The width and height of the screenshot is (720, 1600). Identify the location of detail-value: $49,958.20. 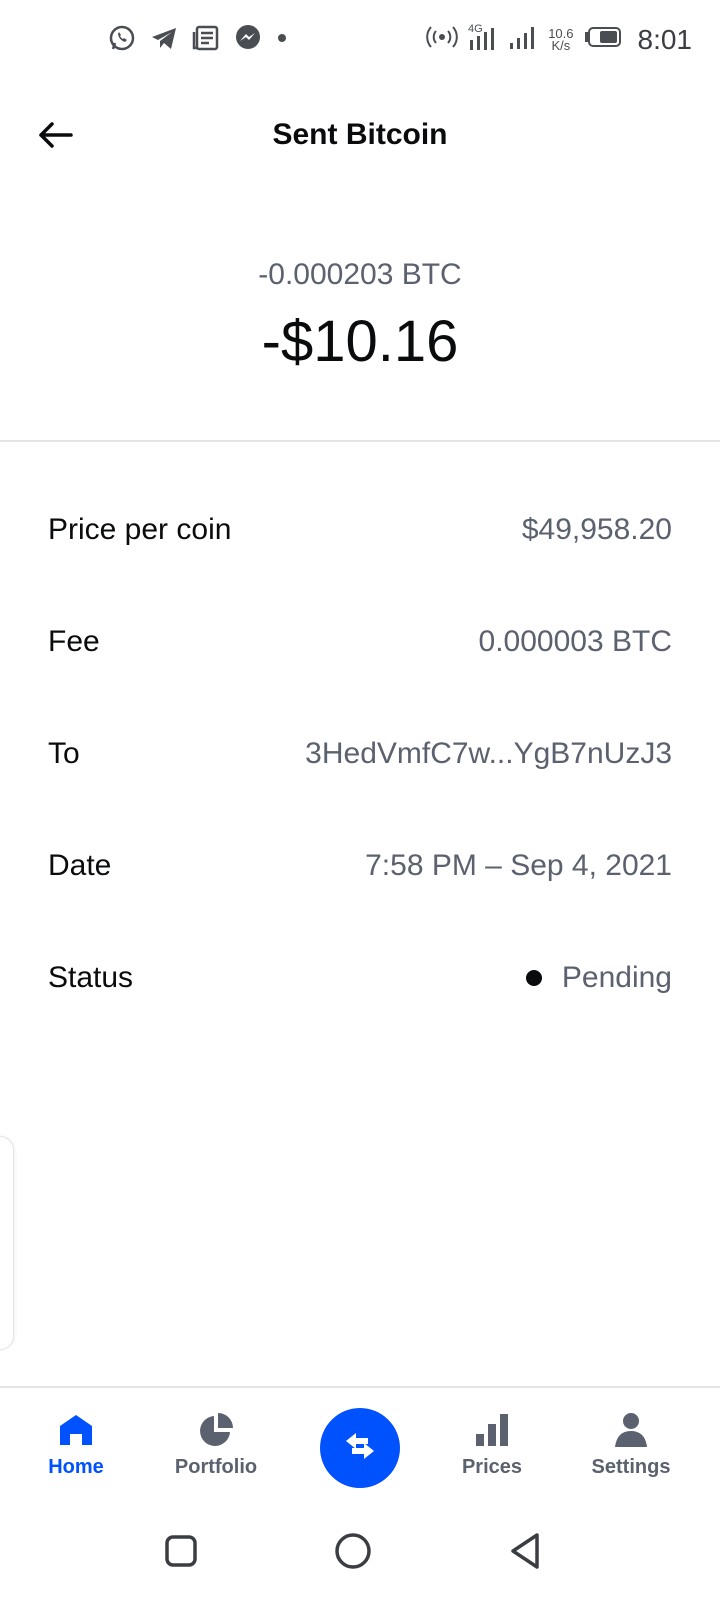
(596, 529).